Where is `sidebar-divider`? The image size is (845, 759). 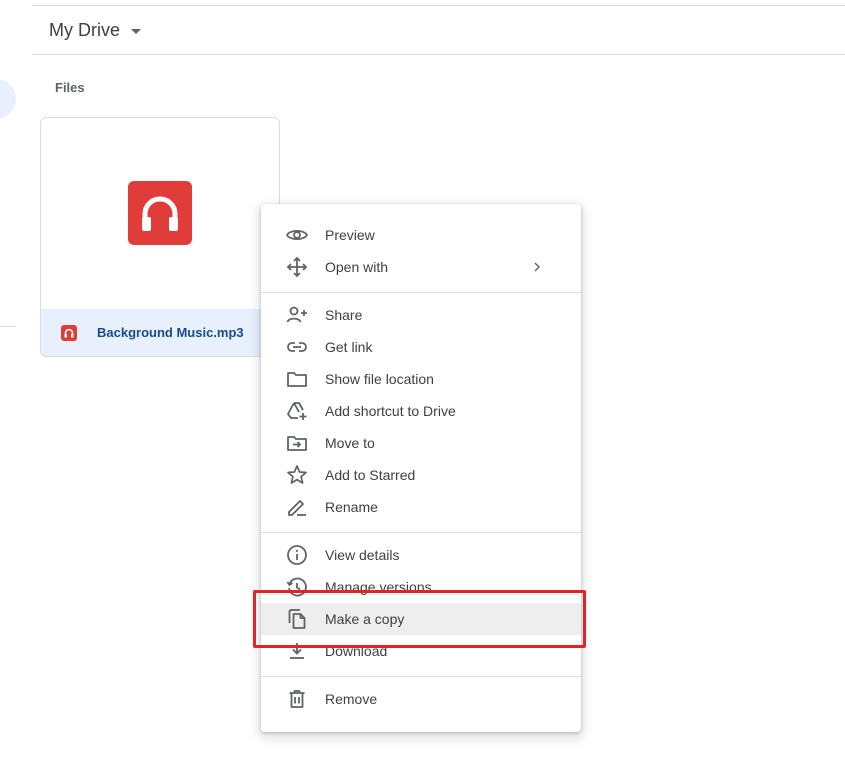 sidebar-divider is located at coordinates (8, 326).